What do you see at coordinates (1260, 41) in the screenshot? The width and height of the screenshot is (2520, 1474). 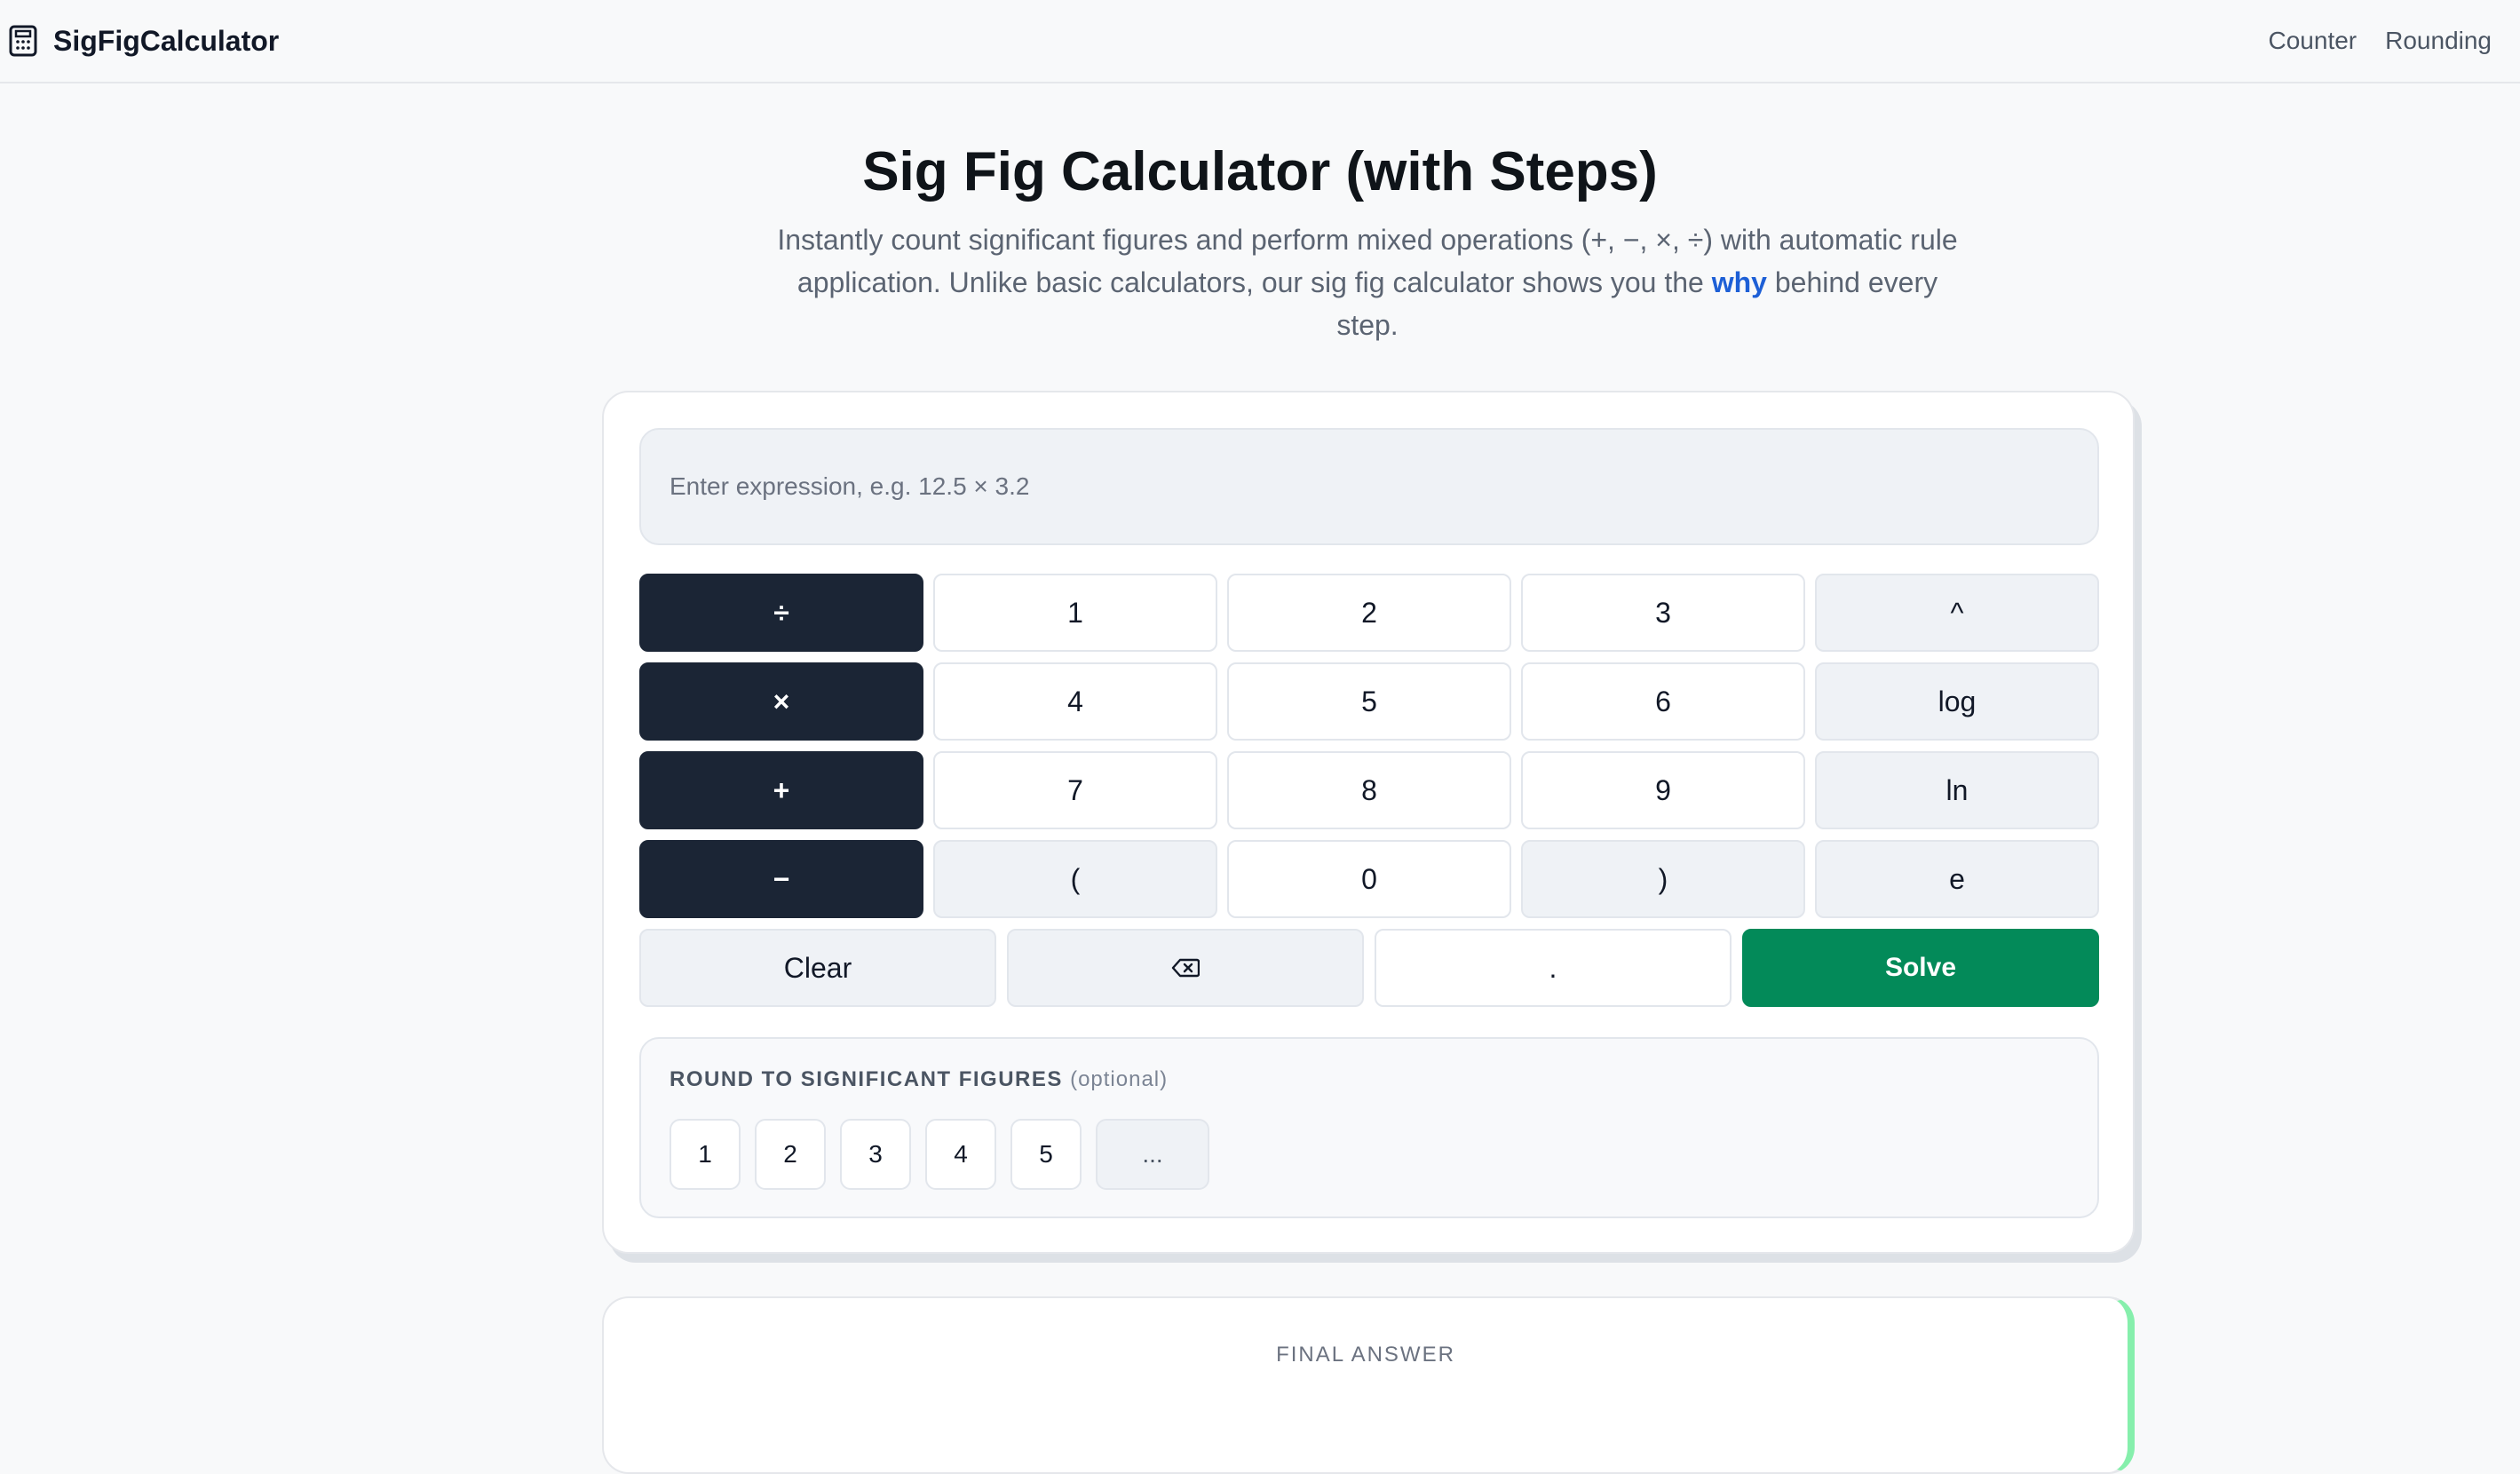 I see `top-navbar: SigFigCalculator Counter Rounding` at bounding box center [1260, 41].